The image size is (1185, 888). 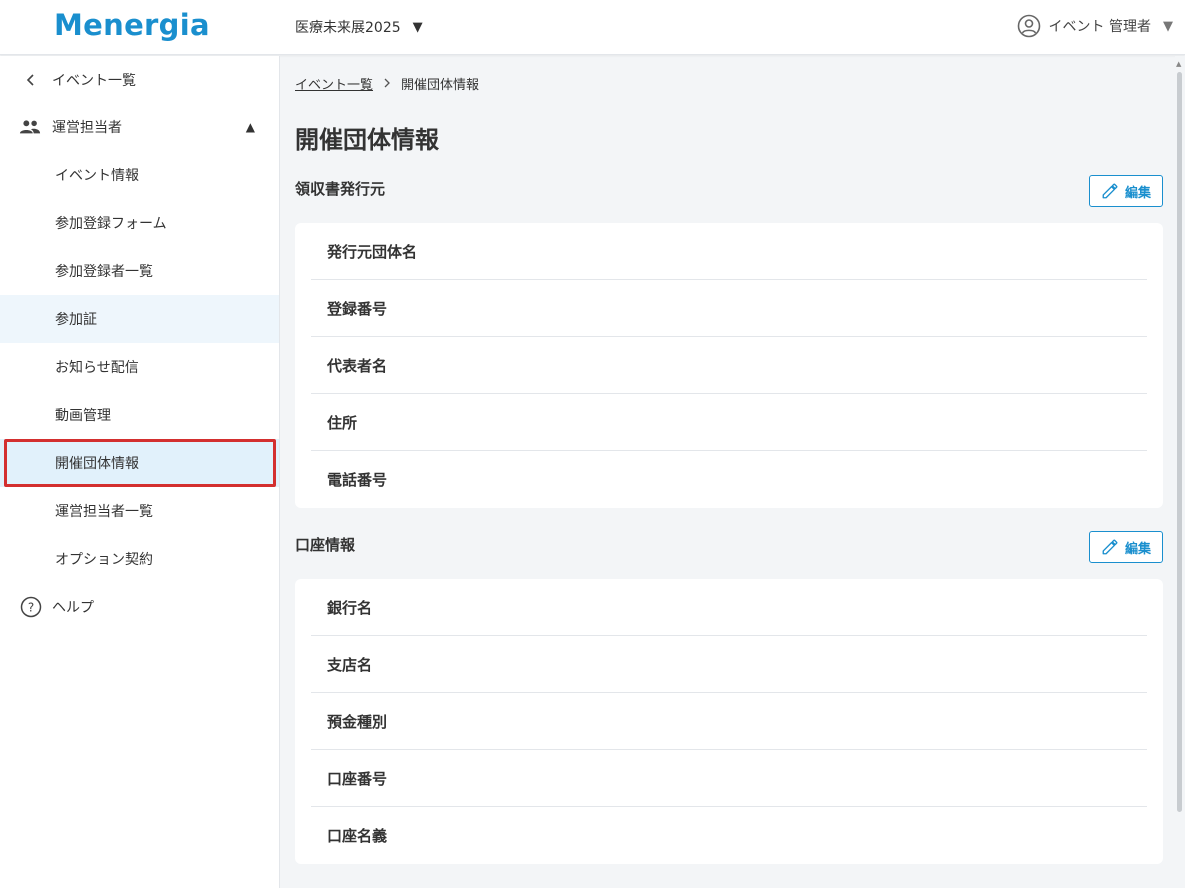 I want to click on list-item: 登録番号, so click(x=729, y=308).